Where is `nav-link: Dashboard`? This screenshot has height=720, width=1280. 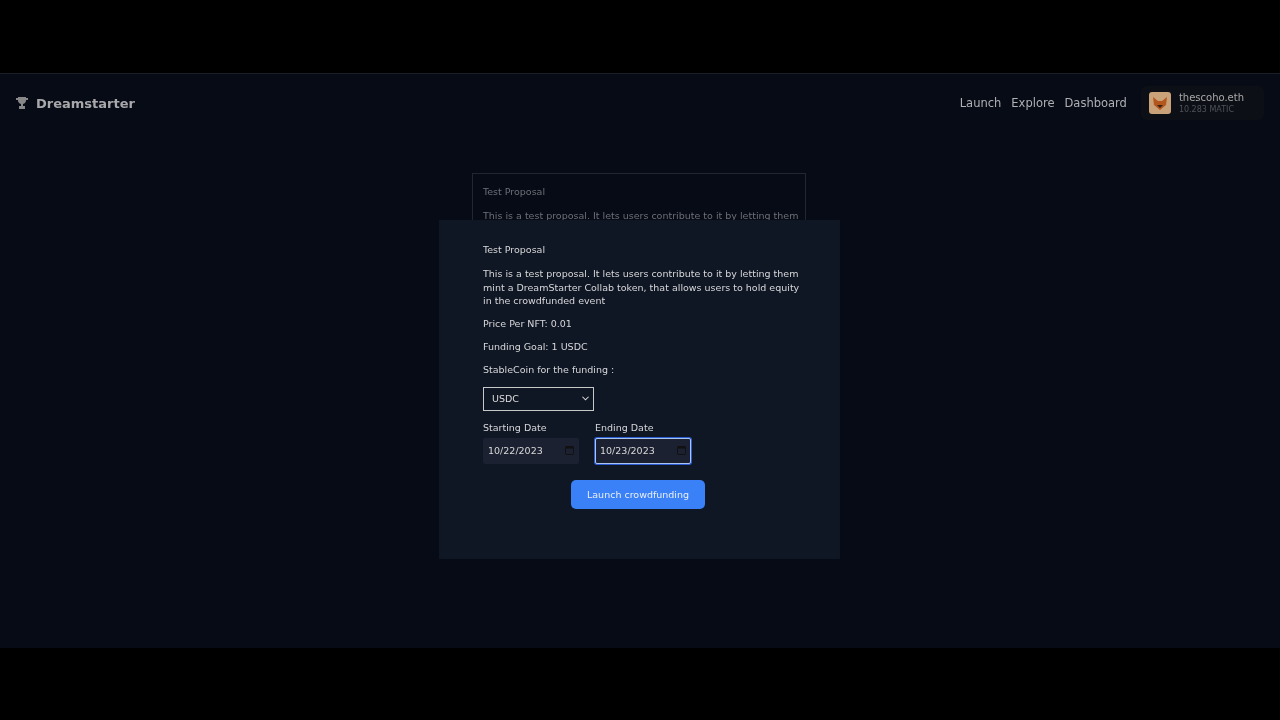
nav-link: Dashboard is located at coordinates (1095, 103).